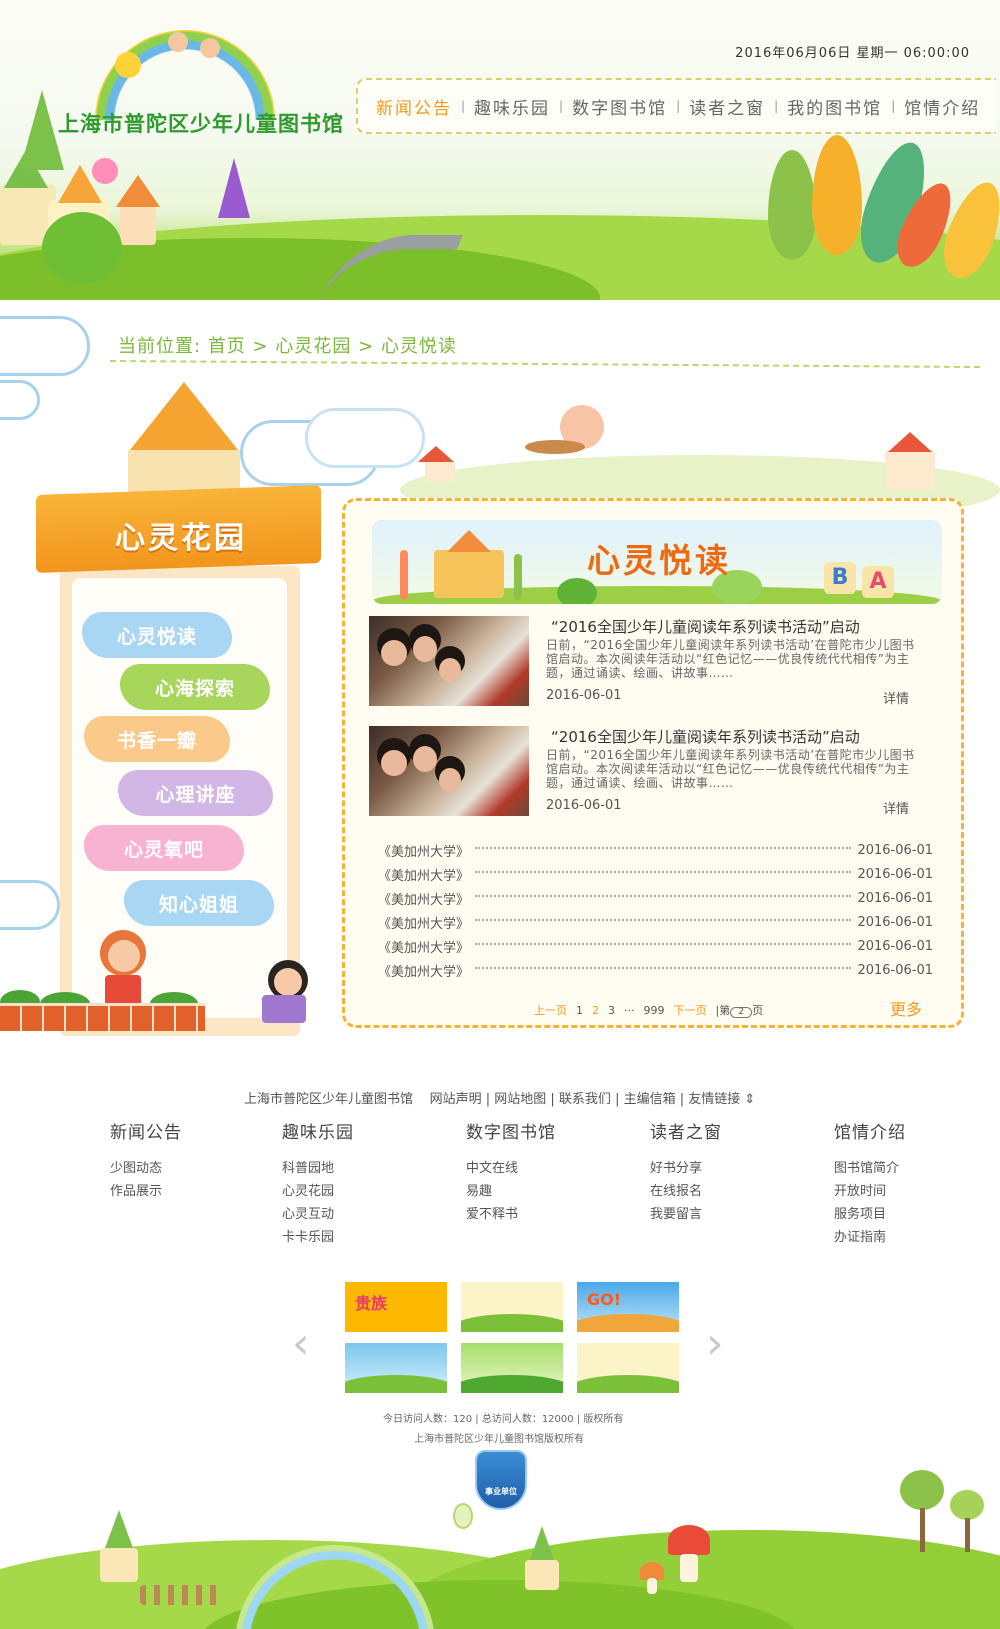  I want to click on footer-link-sitemap: 网站地图, so click(520, 1099).